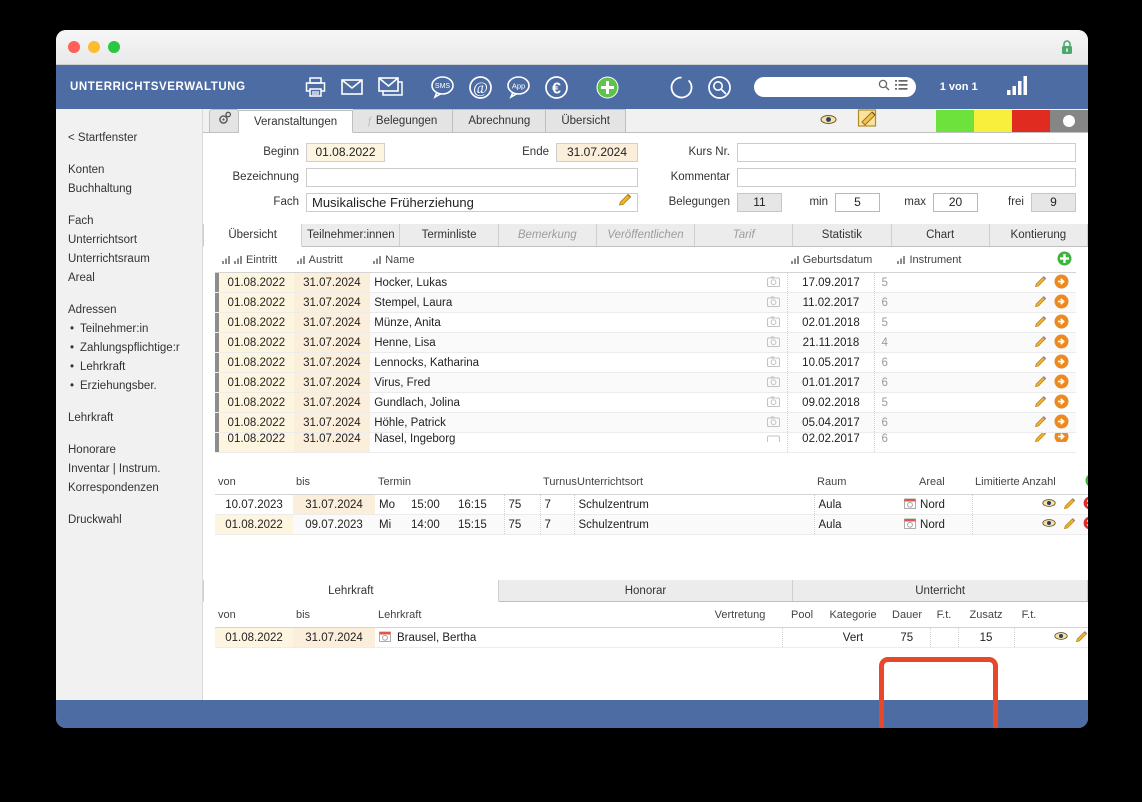 This screenshot has height=802, width=1142. Describe the element at coordinates (135, 469) in the screenshot. I see `sidebar-item-inventar-instrum: Inventar | Instrum.` at that location.